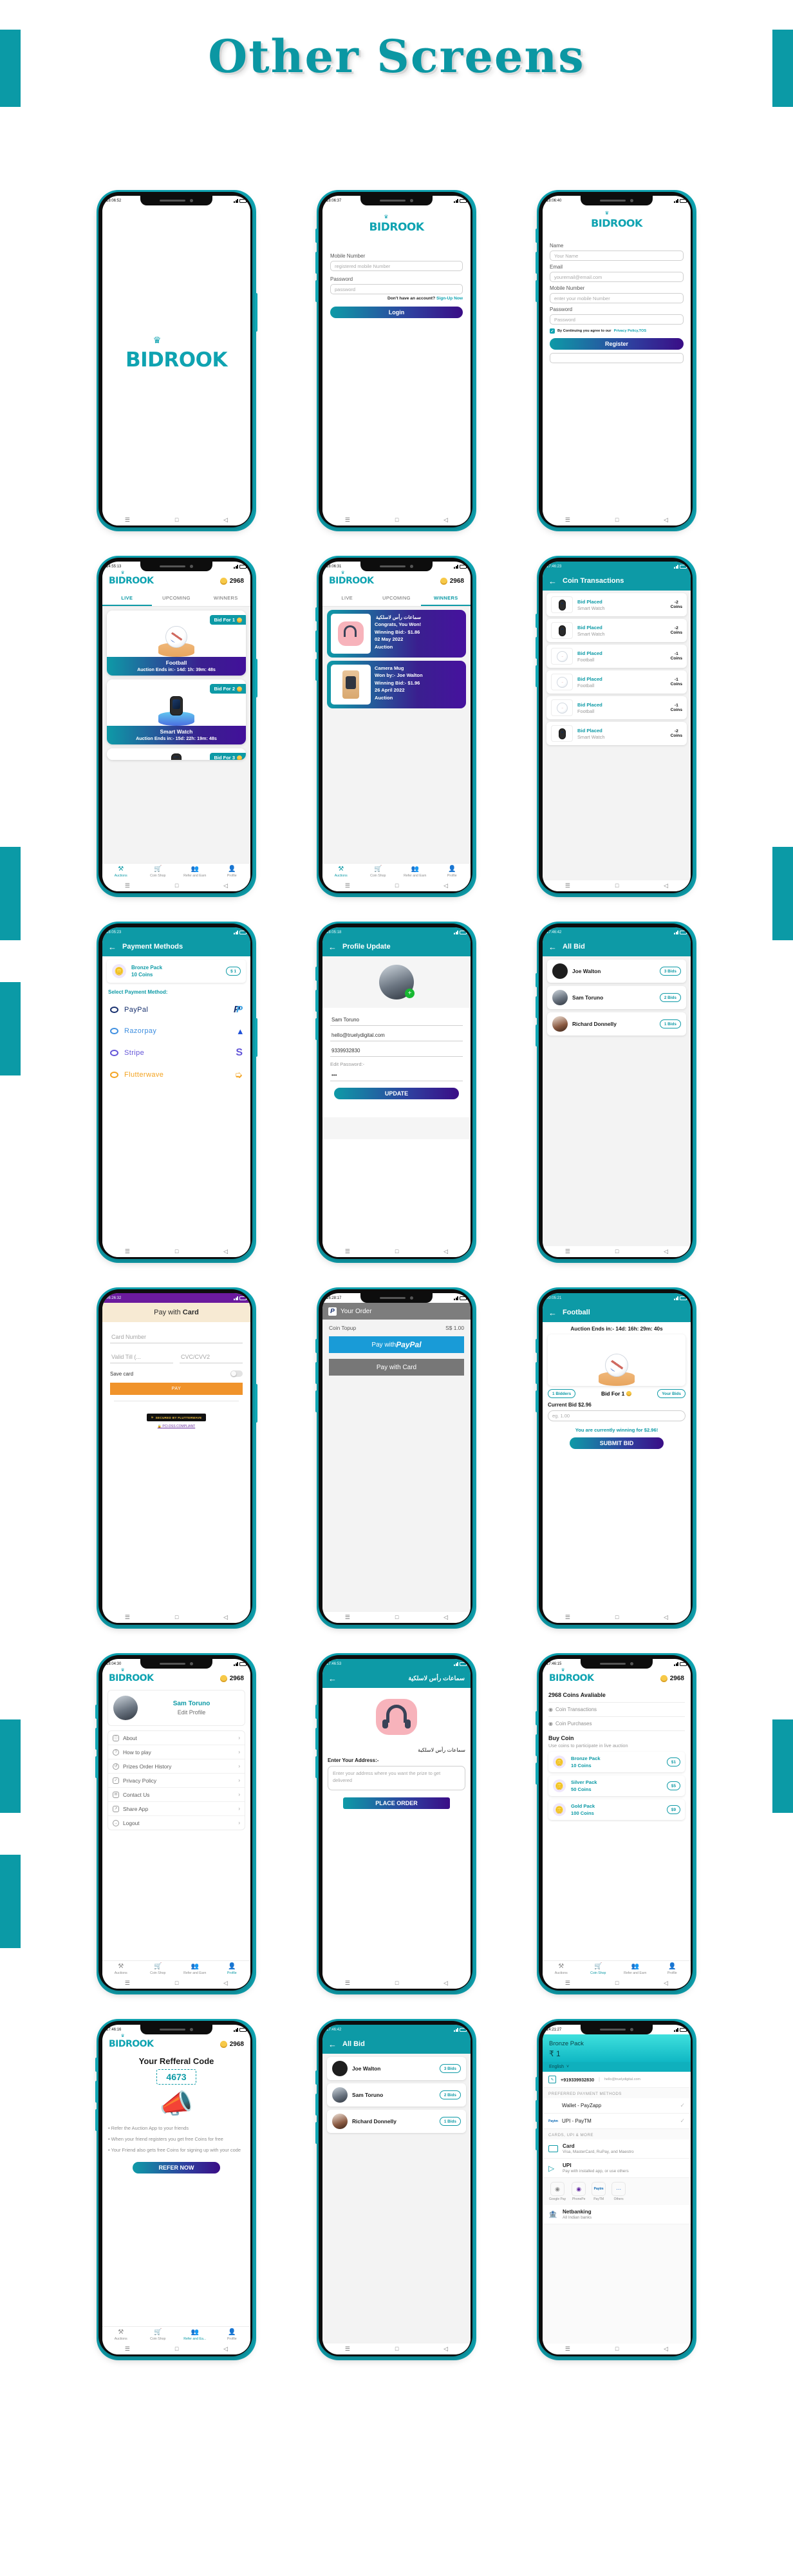 Image resolution: width=793 pixels, height=2576 pixels. What do you see at coordinates (397, 1093) in the screenshot?
I see `update-button: UPDATE` at bounding box center [397, 1093].